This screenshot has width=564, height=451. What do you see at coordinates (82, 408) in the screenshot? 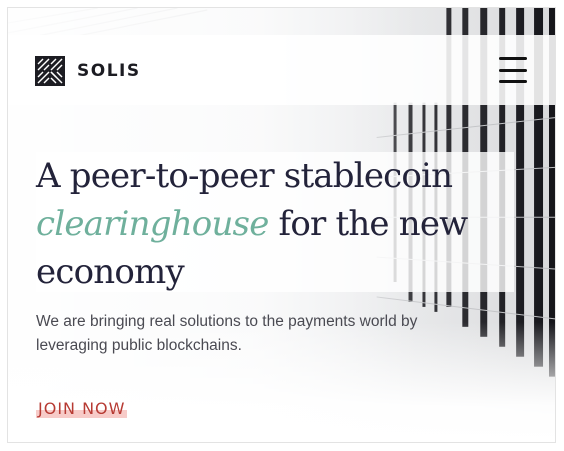
I see `join-now-button: JOIN NOW` at bounding box center [82, 408].